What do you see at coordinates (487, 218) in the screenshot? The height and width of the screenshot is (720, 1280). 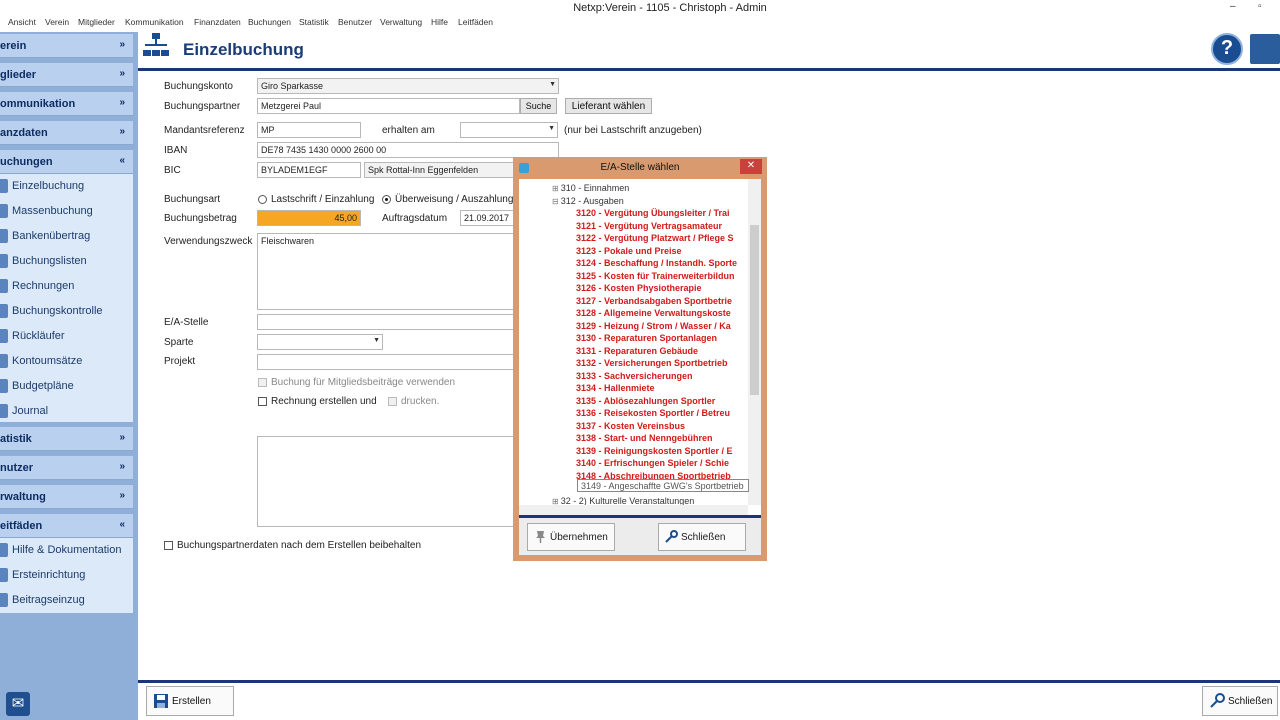 I see `auftragsdatum-field: 21.09.2017` at bounding box center [487, 218].